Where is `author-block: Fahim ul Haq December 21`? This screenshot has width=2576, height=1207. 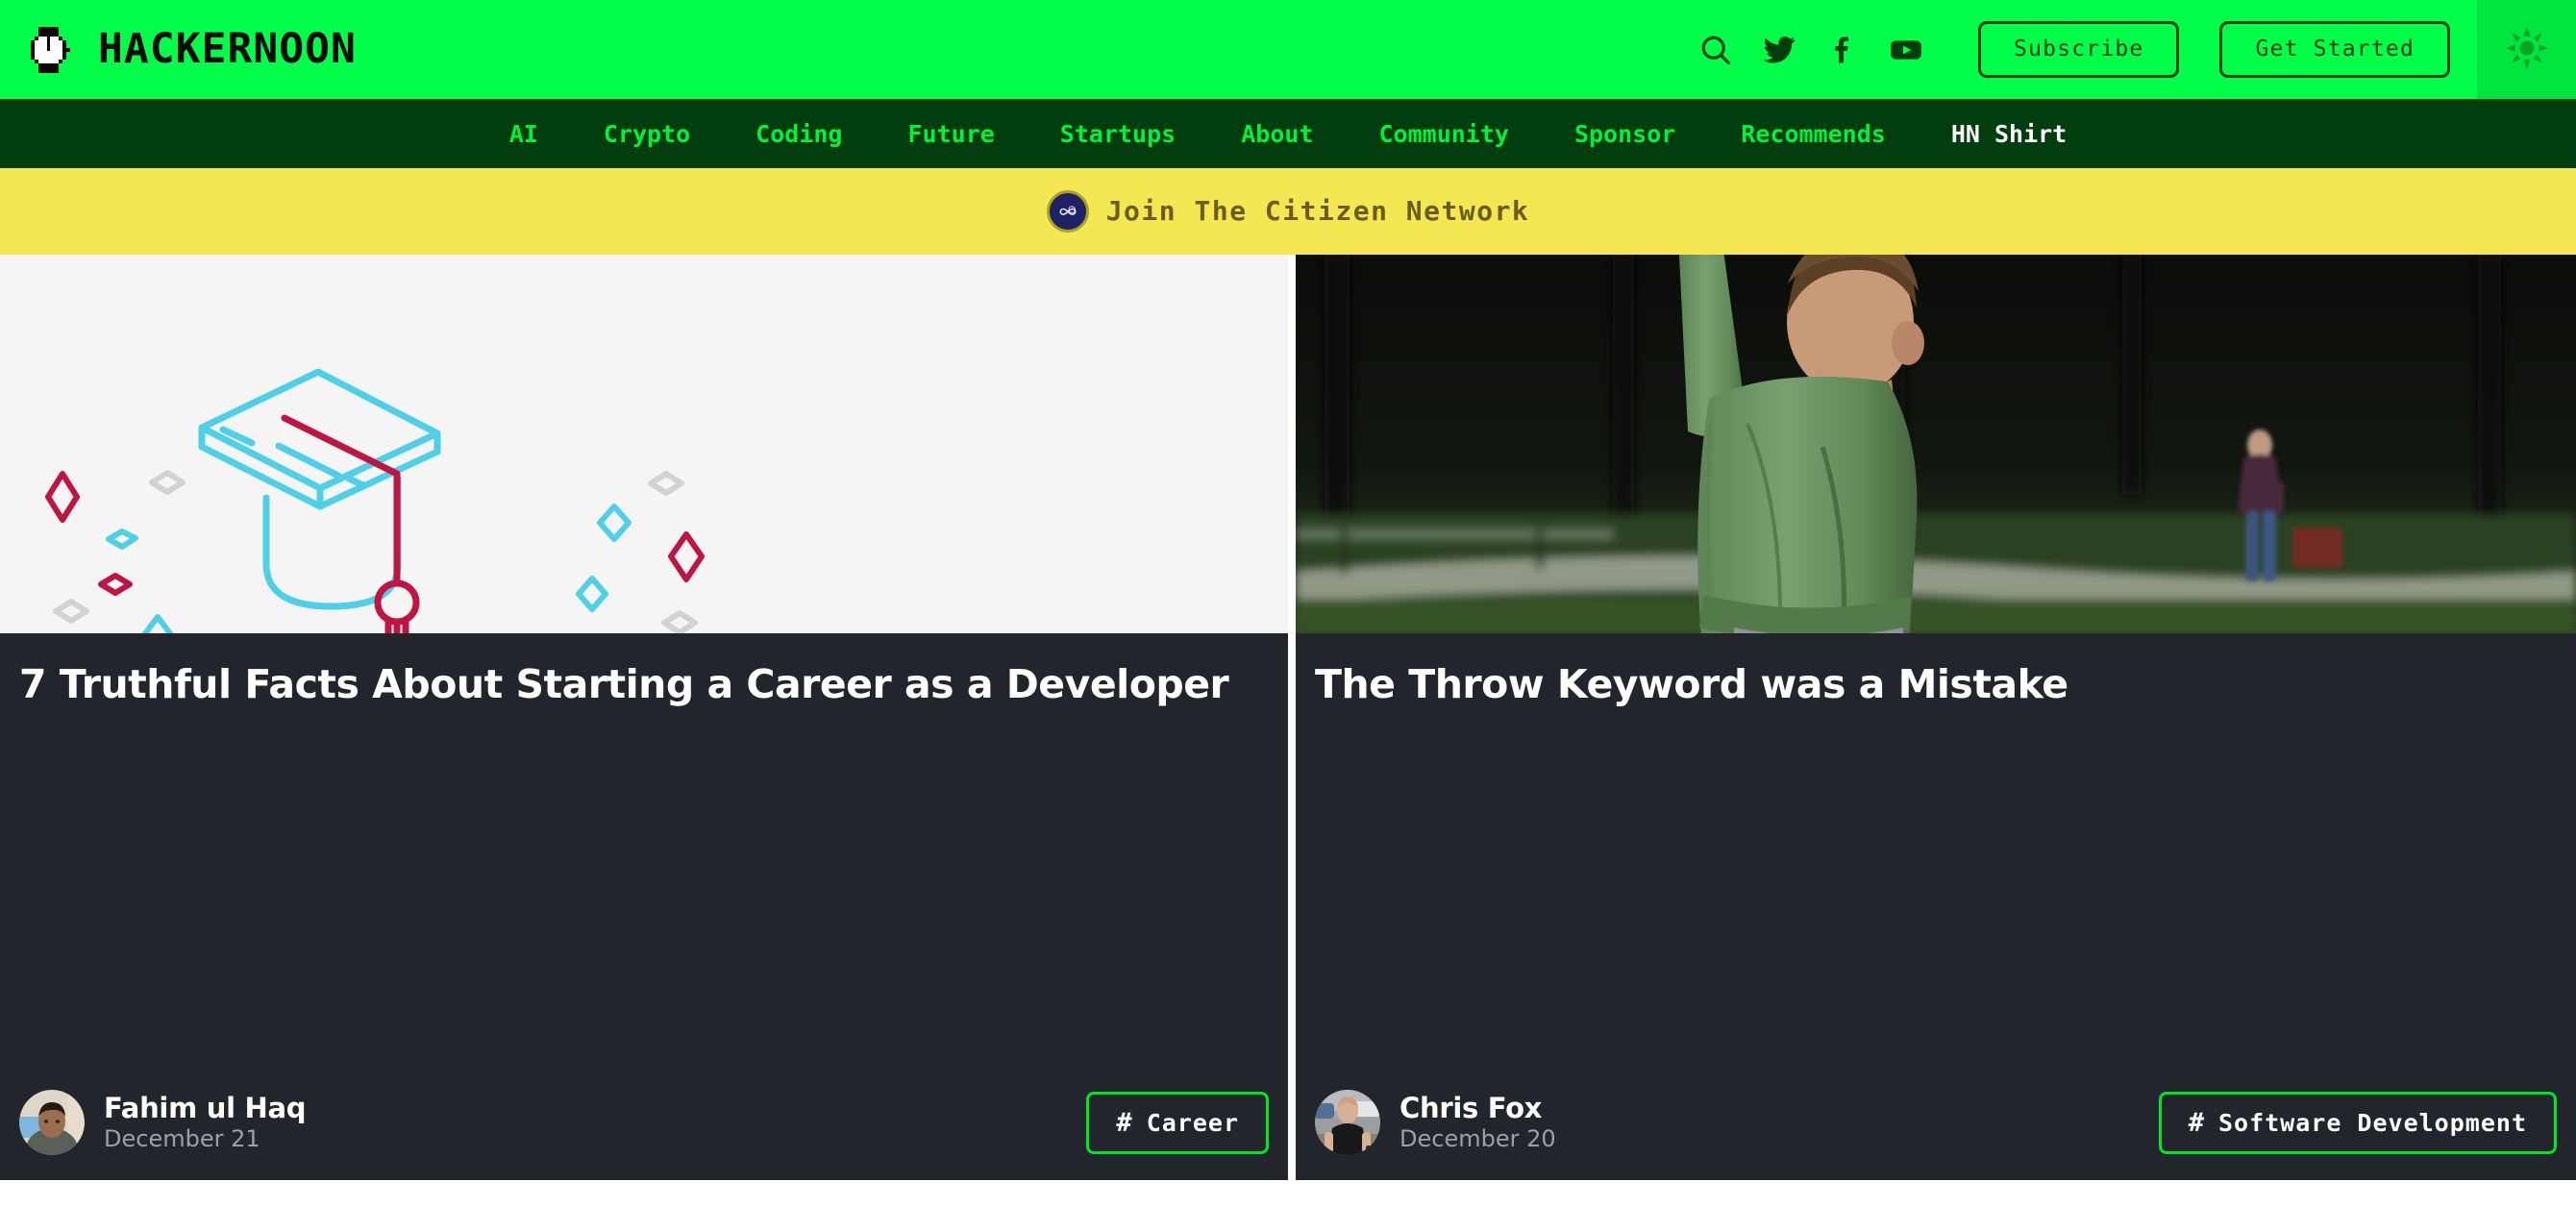 author-block: Fahim ul Haq December 21 is located at coordinates (163, 1122).